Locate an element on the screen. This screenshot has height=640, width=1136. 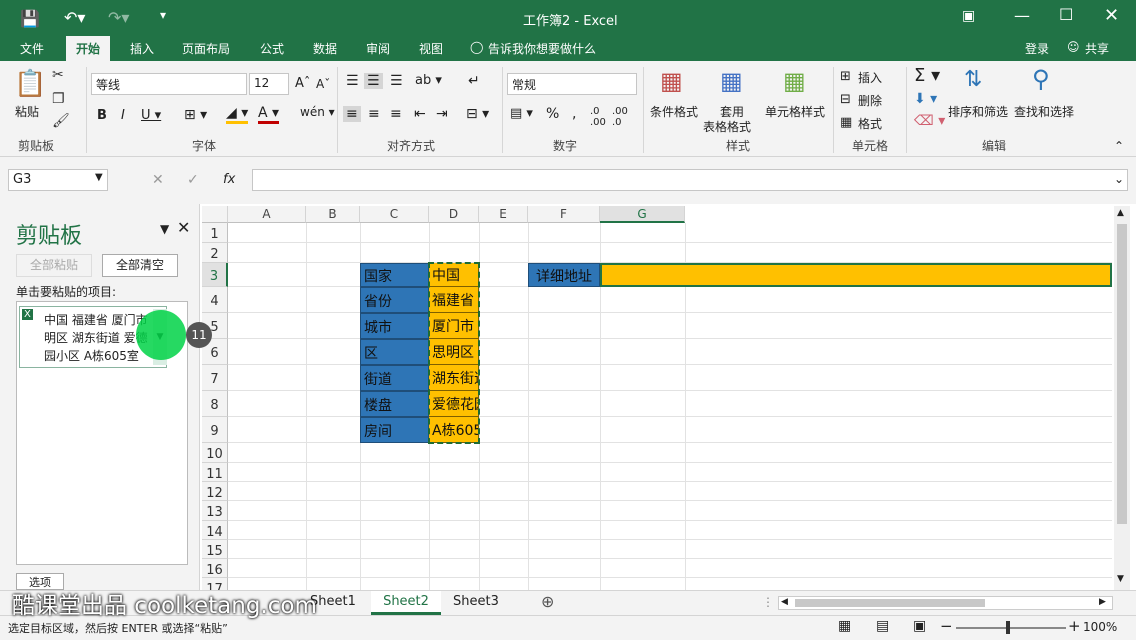
customize-qat-icon: ▾ is located at coordinates (163, 15).